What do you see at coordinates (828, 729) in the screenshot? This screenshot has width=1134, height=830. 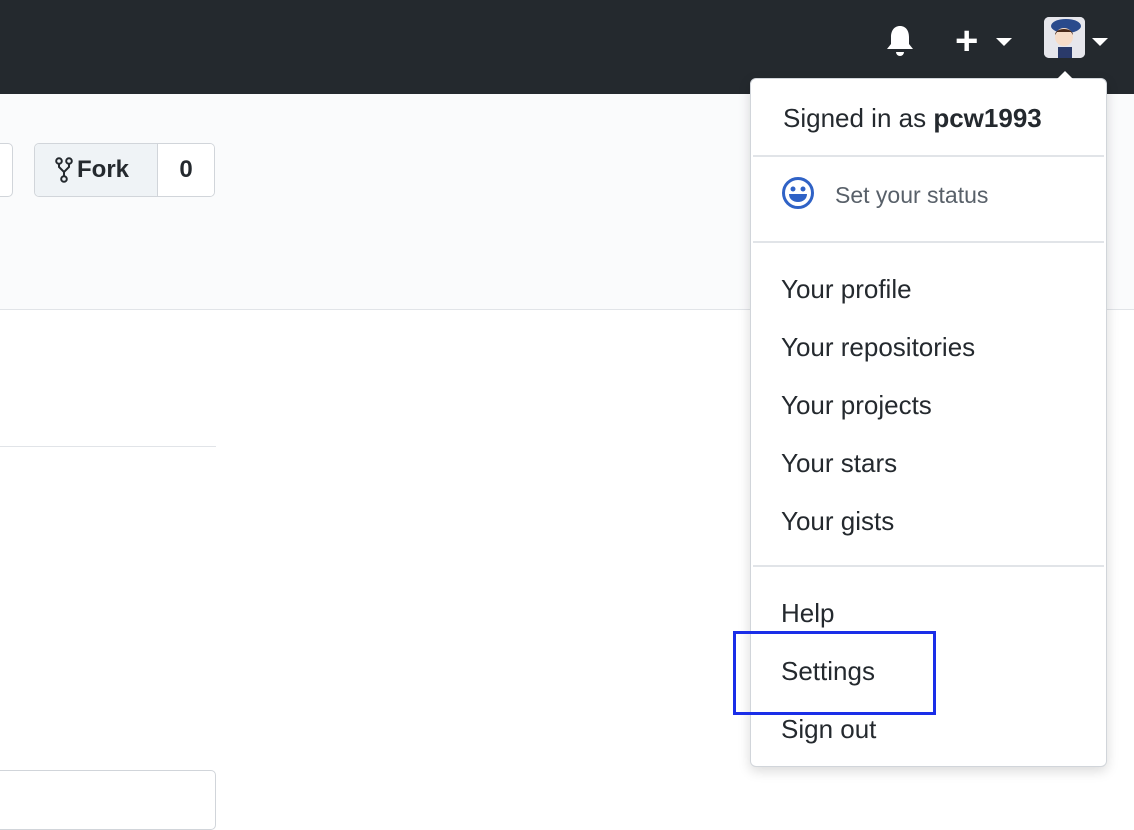 I see `menu-item-sign-out: Sign out` at bounding box center [828, 729].